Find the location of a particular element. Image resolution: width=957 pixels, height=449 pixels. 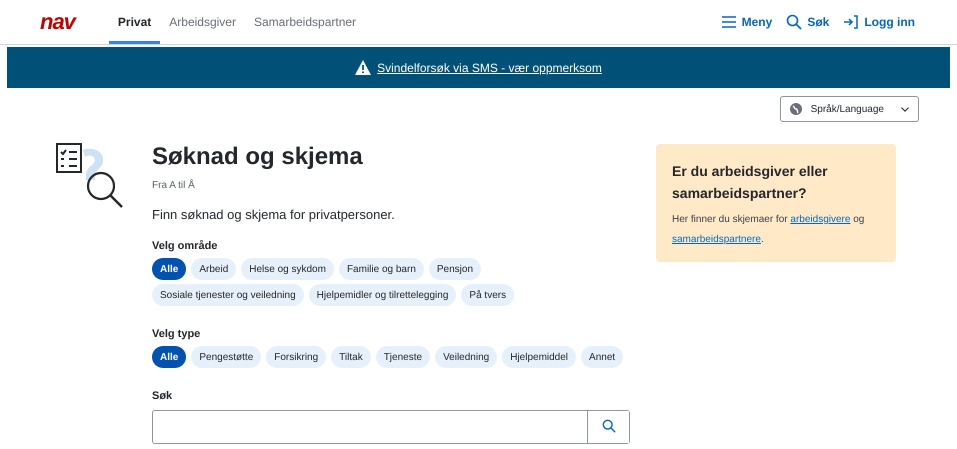

filter-chip: På tvers is located at coordinates (487, 295).